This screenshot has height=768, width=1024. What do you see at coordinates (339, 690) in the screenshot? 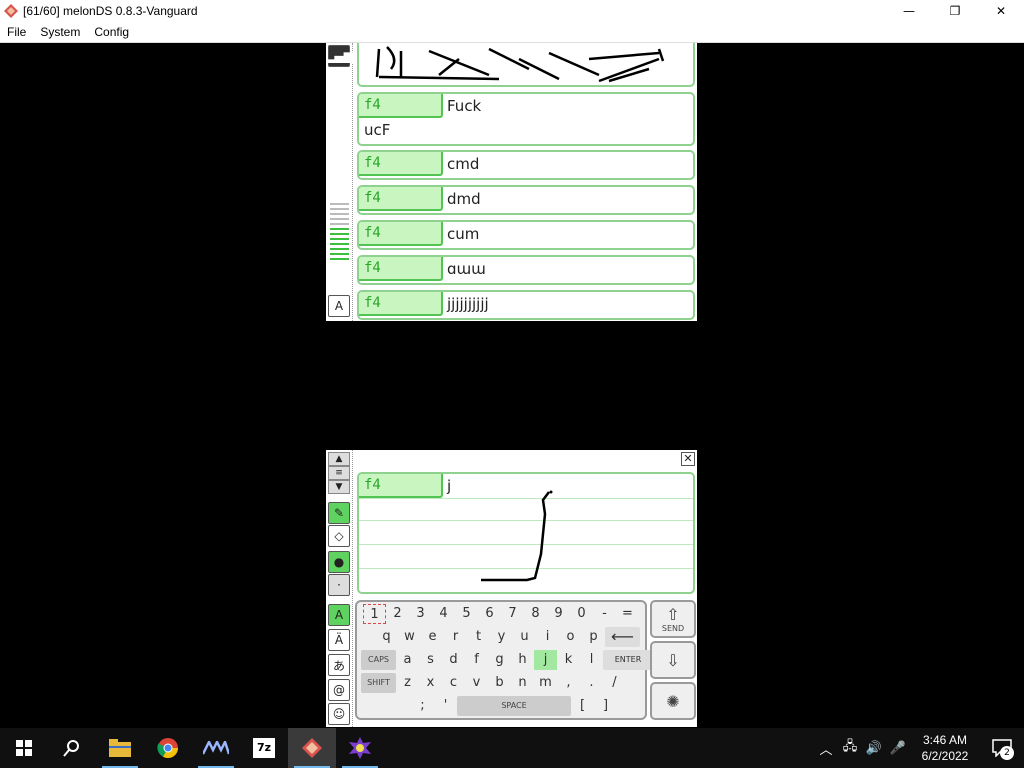
I see `keyboard-symbol-icon: @` at bounding box center [339, 690].